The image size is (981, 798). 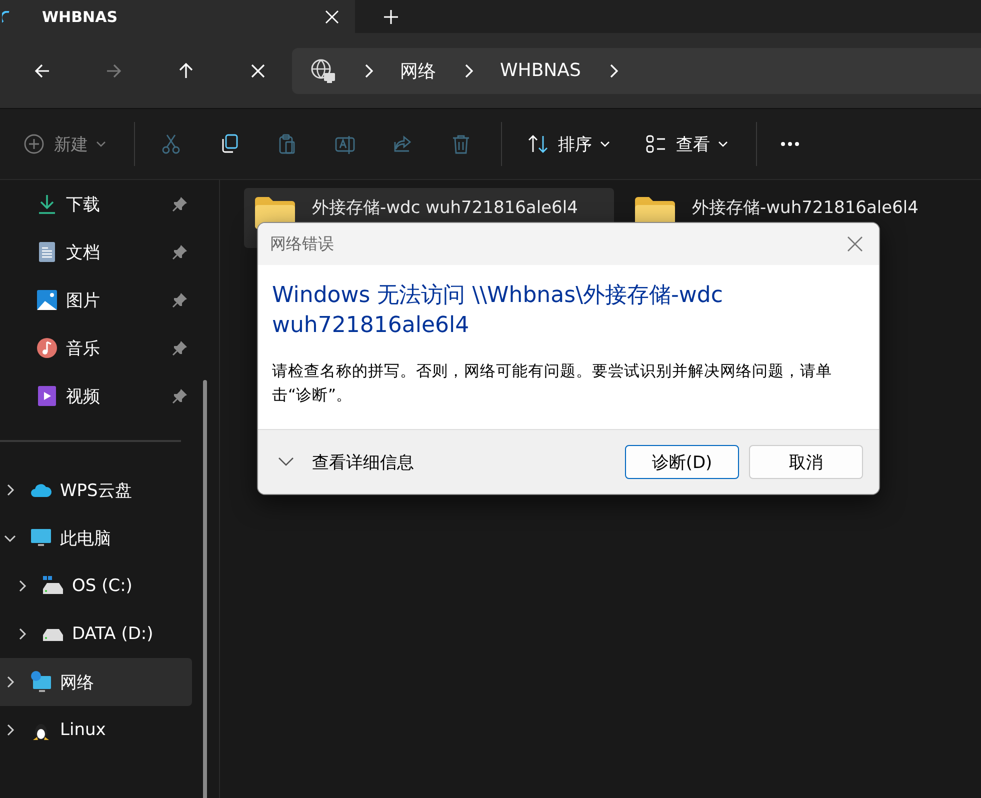 I want to click on error-message: 请检查名称的拼写。否则，网络可能有问题。要尝试识别并解决网络问题，请单击“诊断”。, so click(x=552, y=383).